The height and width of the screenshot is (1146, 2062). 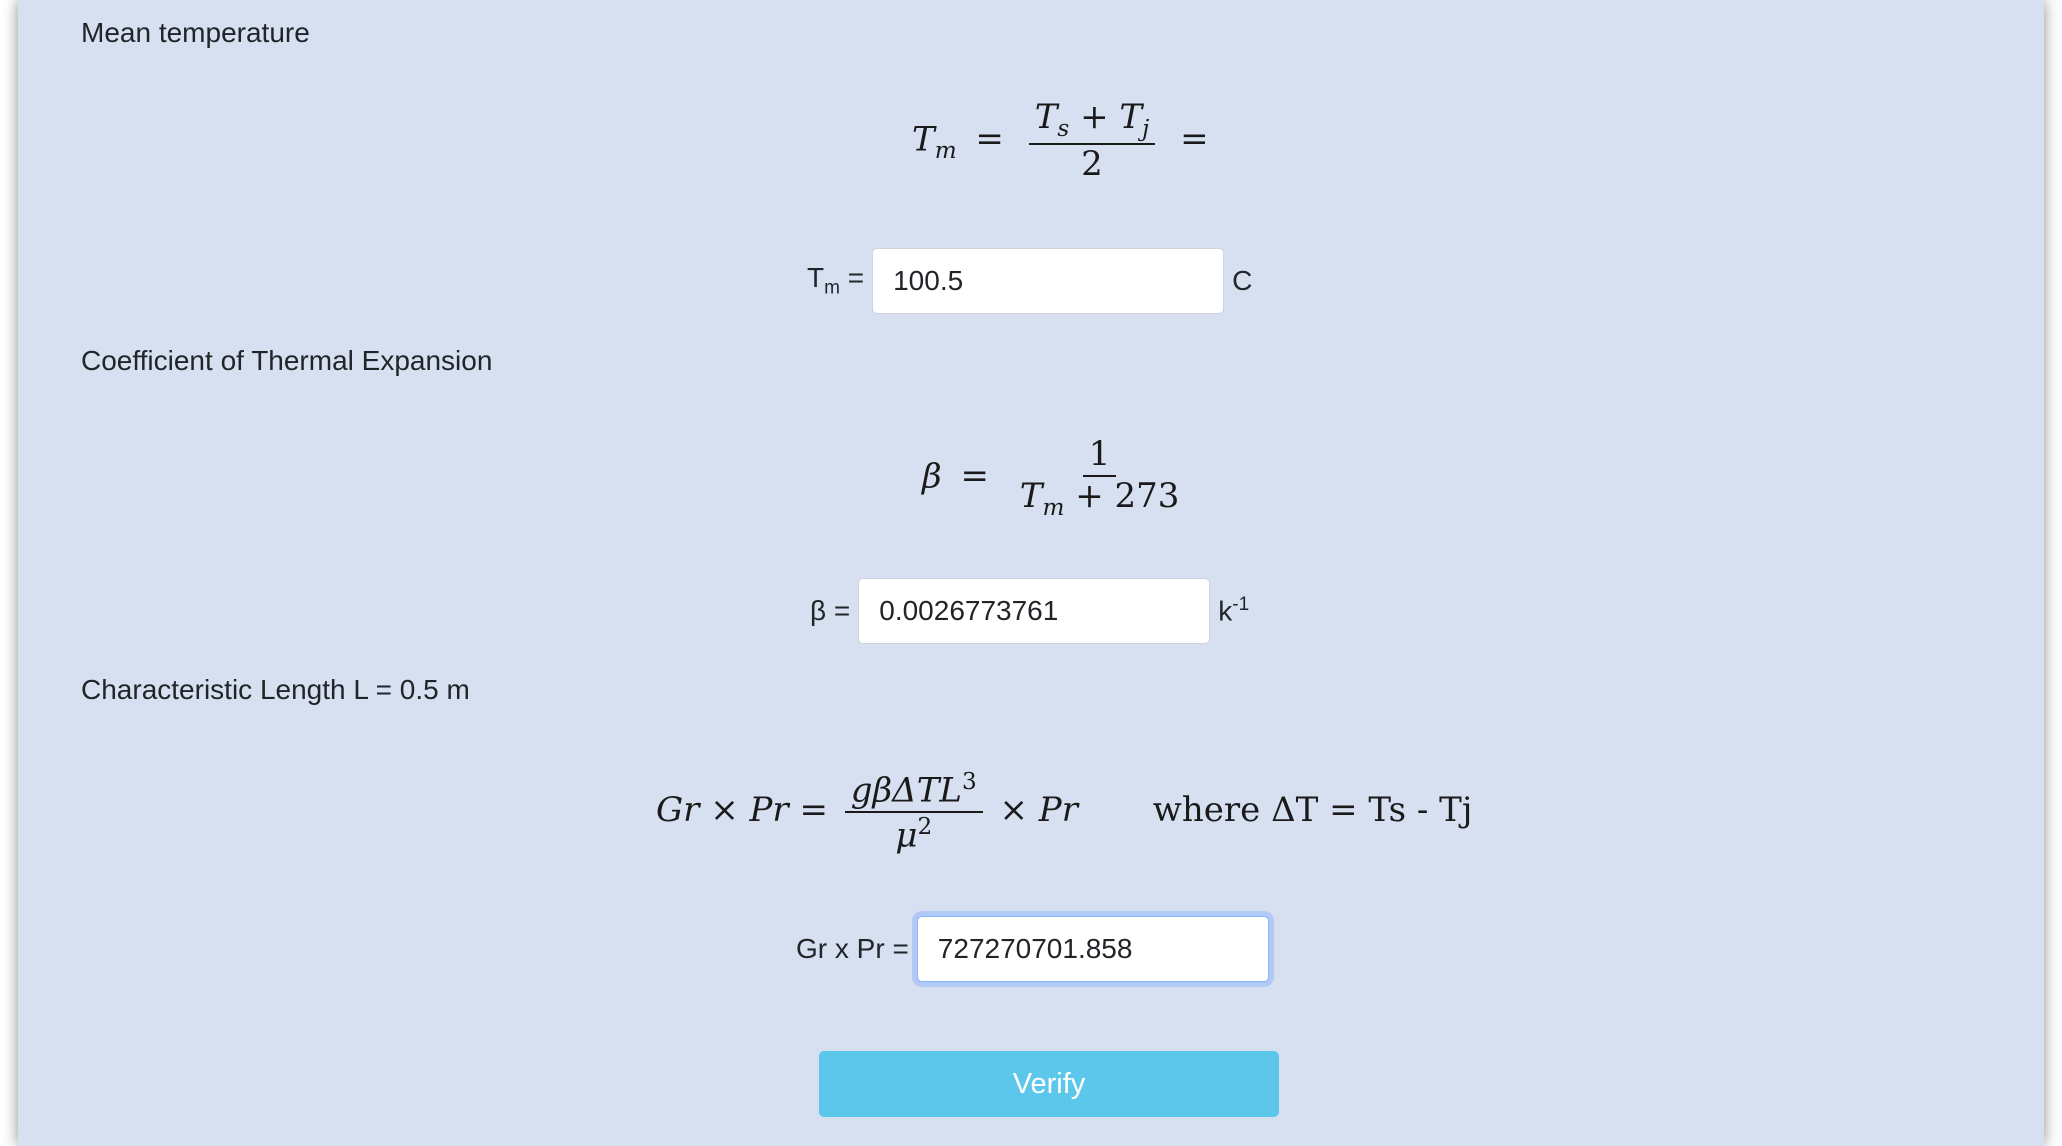 I want to click on beta-formula: β = 1 Tm + 273, so click(x=1051, y=477).